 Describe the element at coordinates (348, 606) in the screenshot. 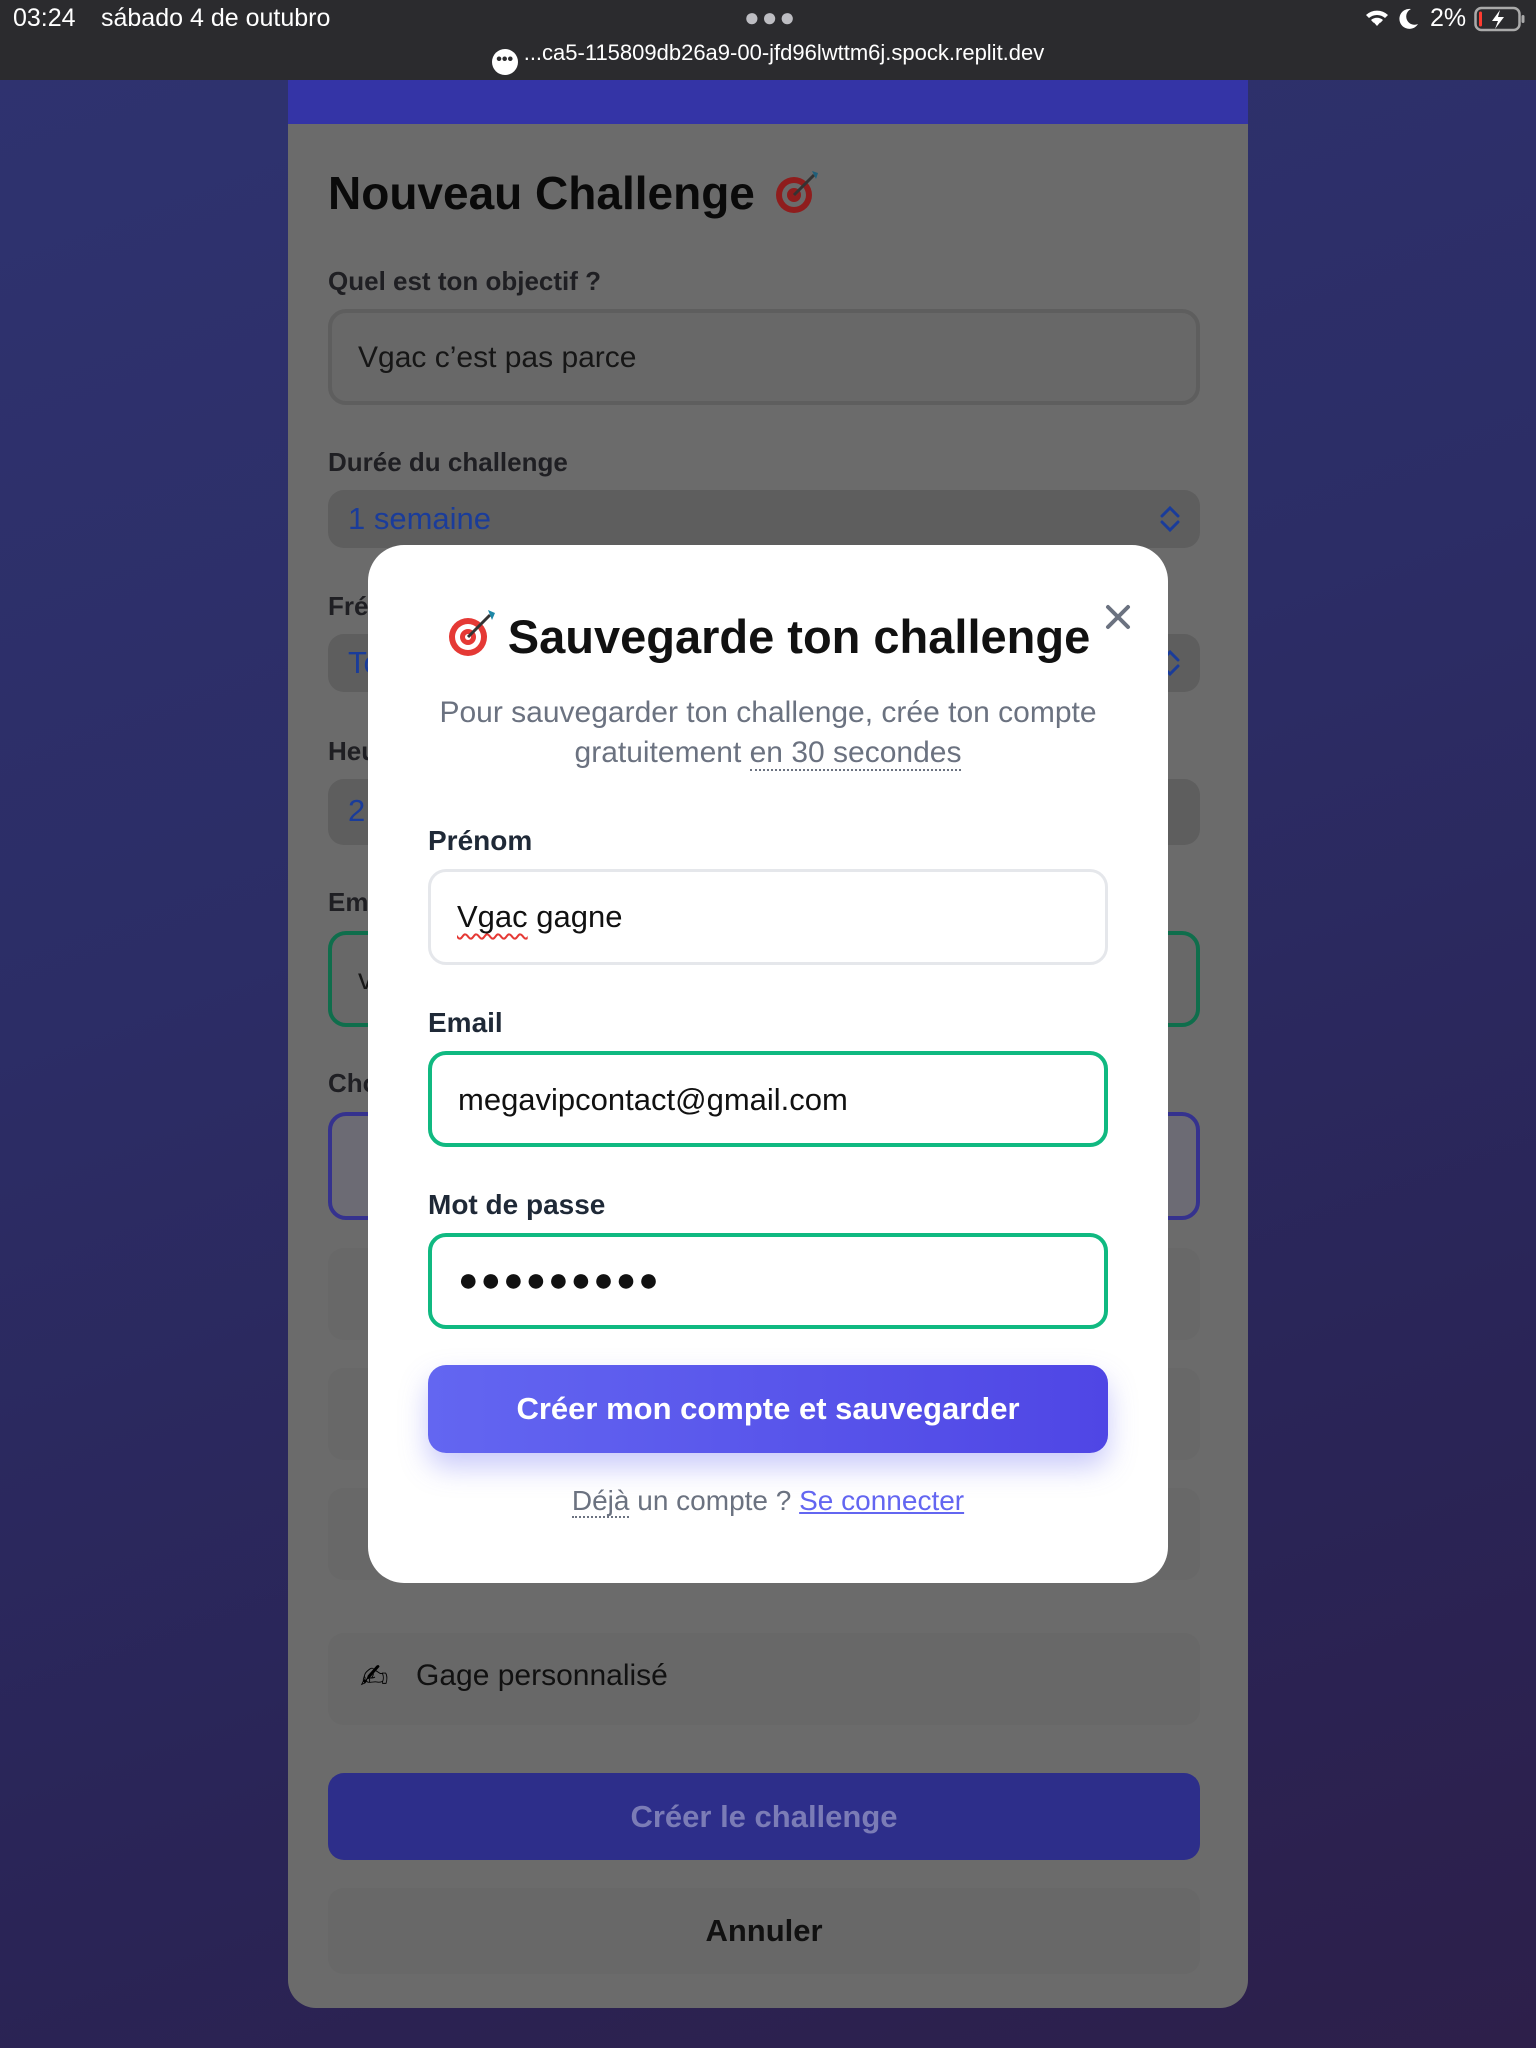

I see `frequency-label: Fré` at that location.